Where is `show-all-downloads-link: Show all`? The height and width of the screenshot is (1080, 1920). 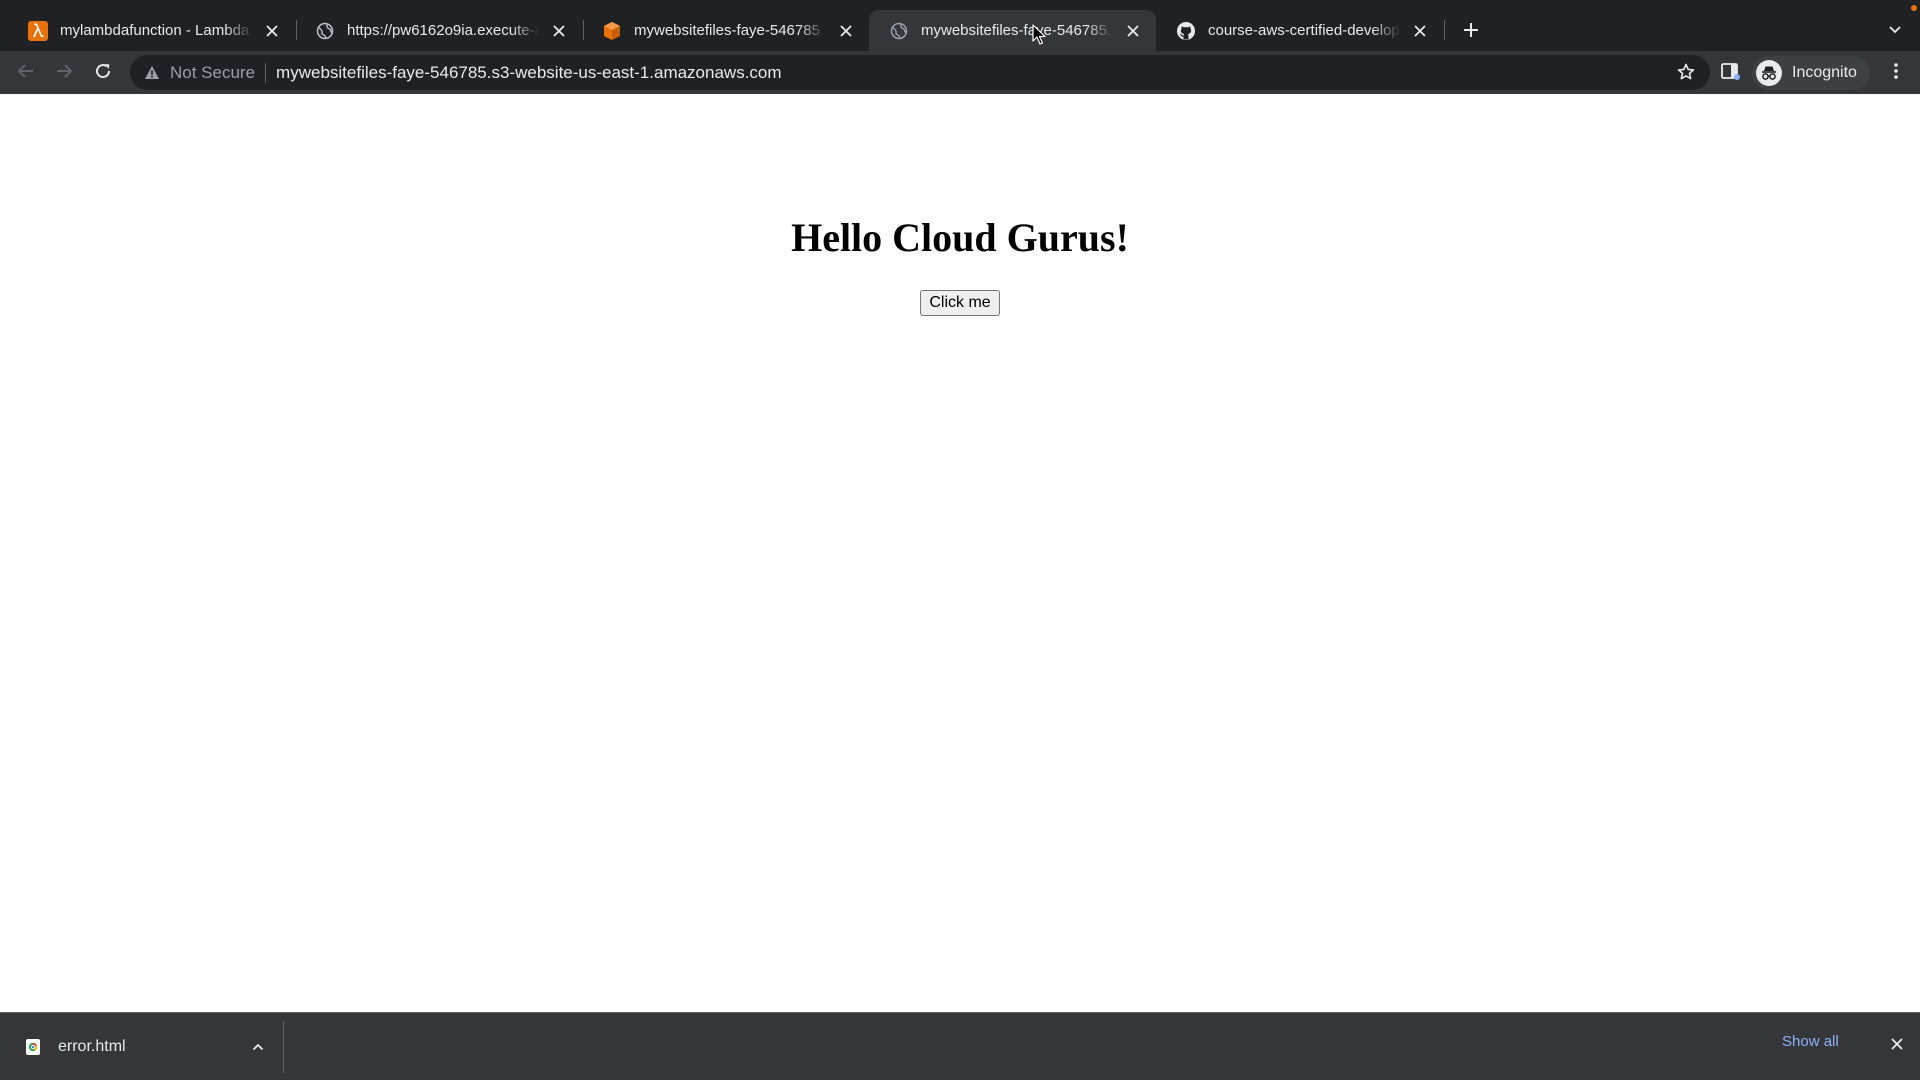 show-all-downloads-link: Show all is located at coordinates (1810, 1041).